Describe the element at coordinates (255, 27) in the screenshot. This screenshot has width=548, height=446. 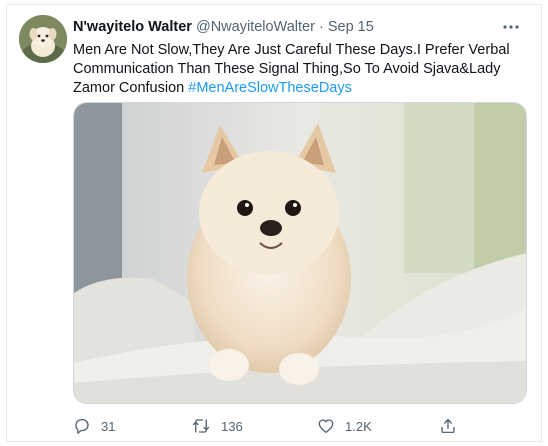
I see `user-handle: @NwayiteloWalter` at that location.